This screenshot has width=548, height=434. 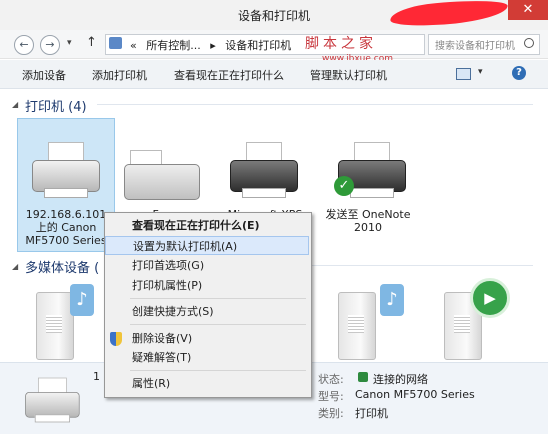 What do you see at coordinates (207, 285) in the screenshot?
I see `menu-item-printer-properties: 打印机属性(P)` at bounding box center [207, 285].